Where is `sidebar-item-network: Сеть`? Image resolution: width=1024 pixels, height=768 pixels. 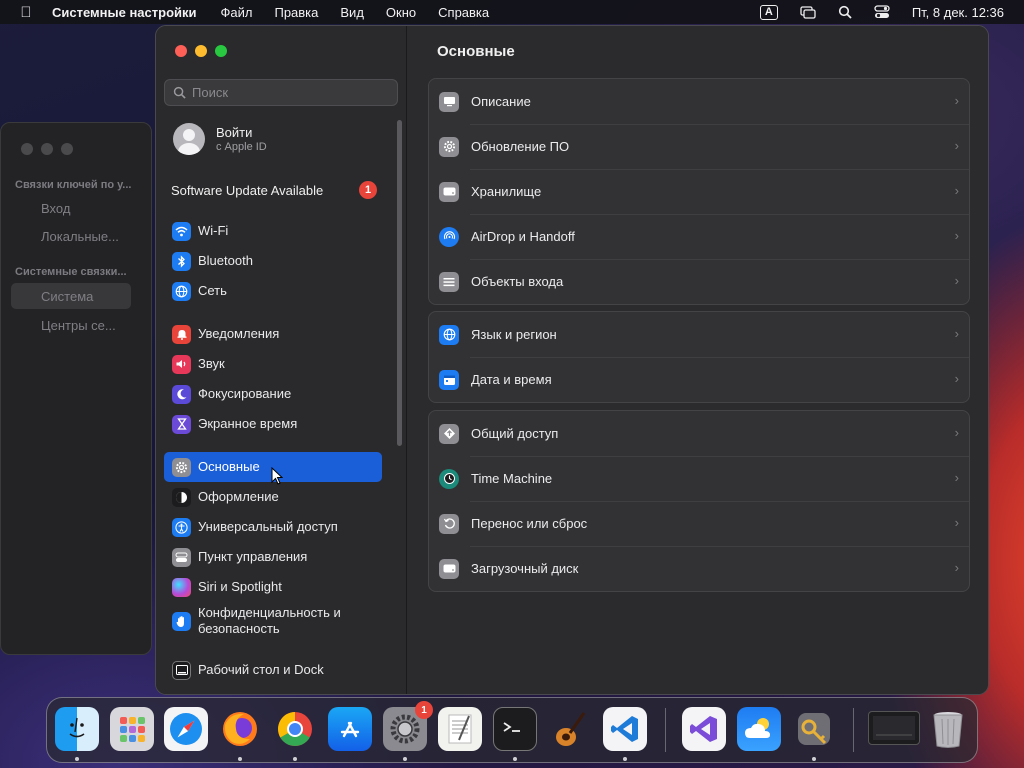 sidebar-item-network: Сеть is located at coordinates (273, 291).